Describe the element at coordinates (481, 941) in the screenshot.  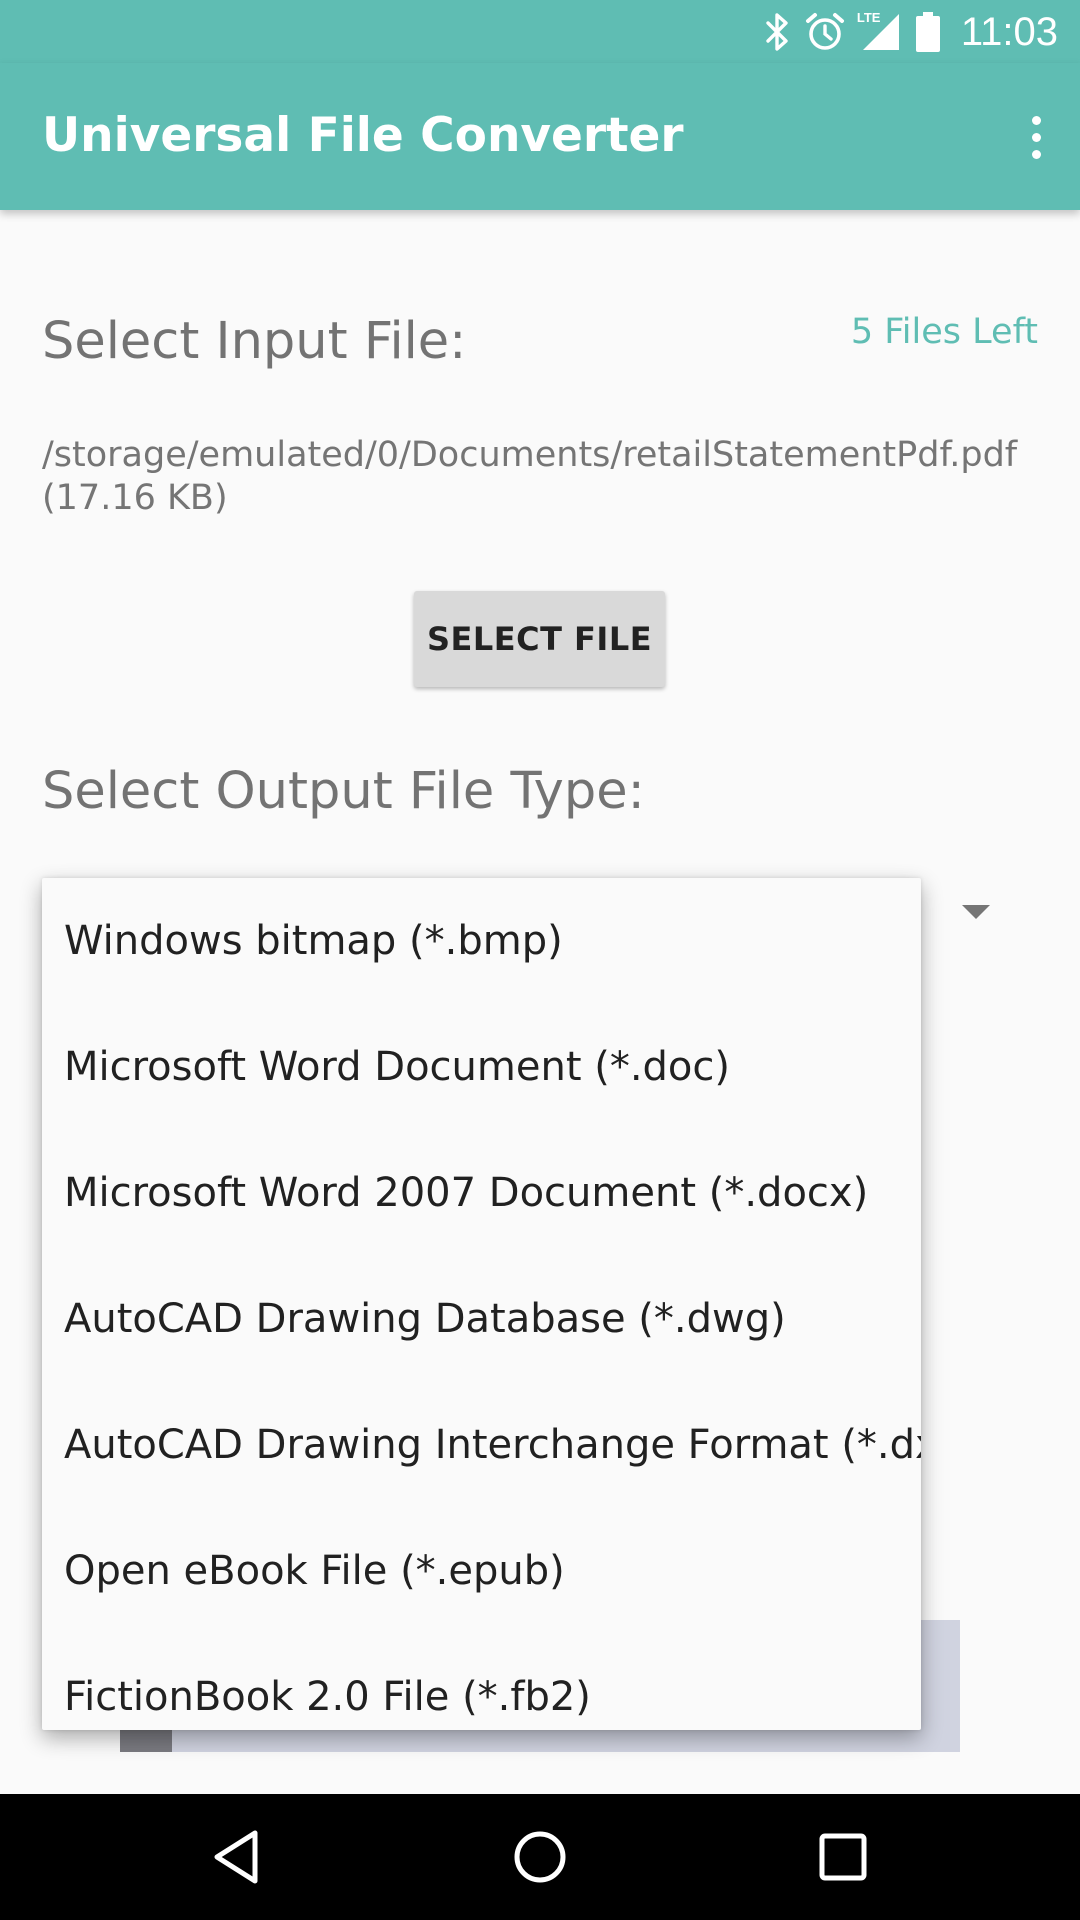
I see `dropdown-option-bmp: Windows bitmap (*.bmp)` at that location.